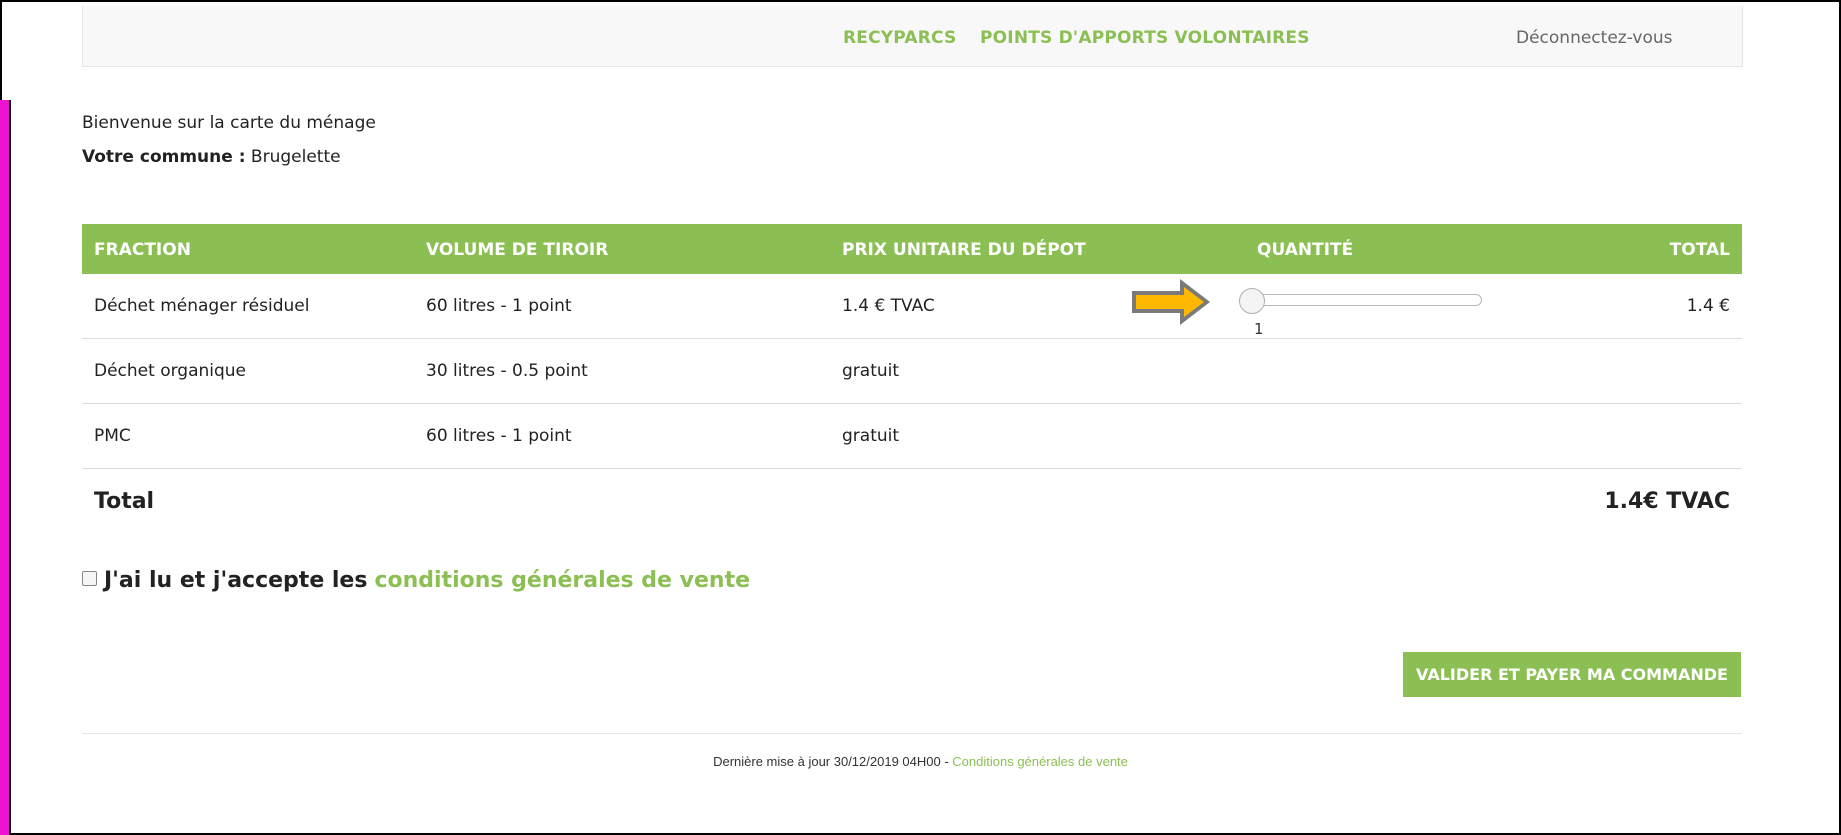 The image size is (1841, 835). Describe the element at coordinates (124, 501) in the screenshot. I see `total-label: Total` at that location.